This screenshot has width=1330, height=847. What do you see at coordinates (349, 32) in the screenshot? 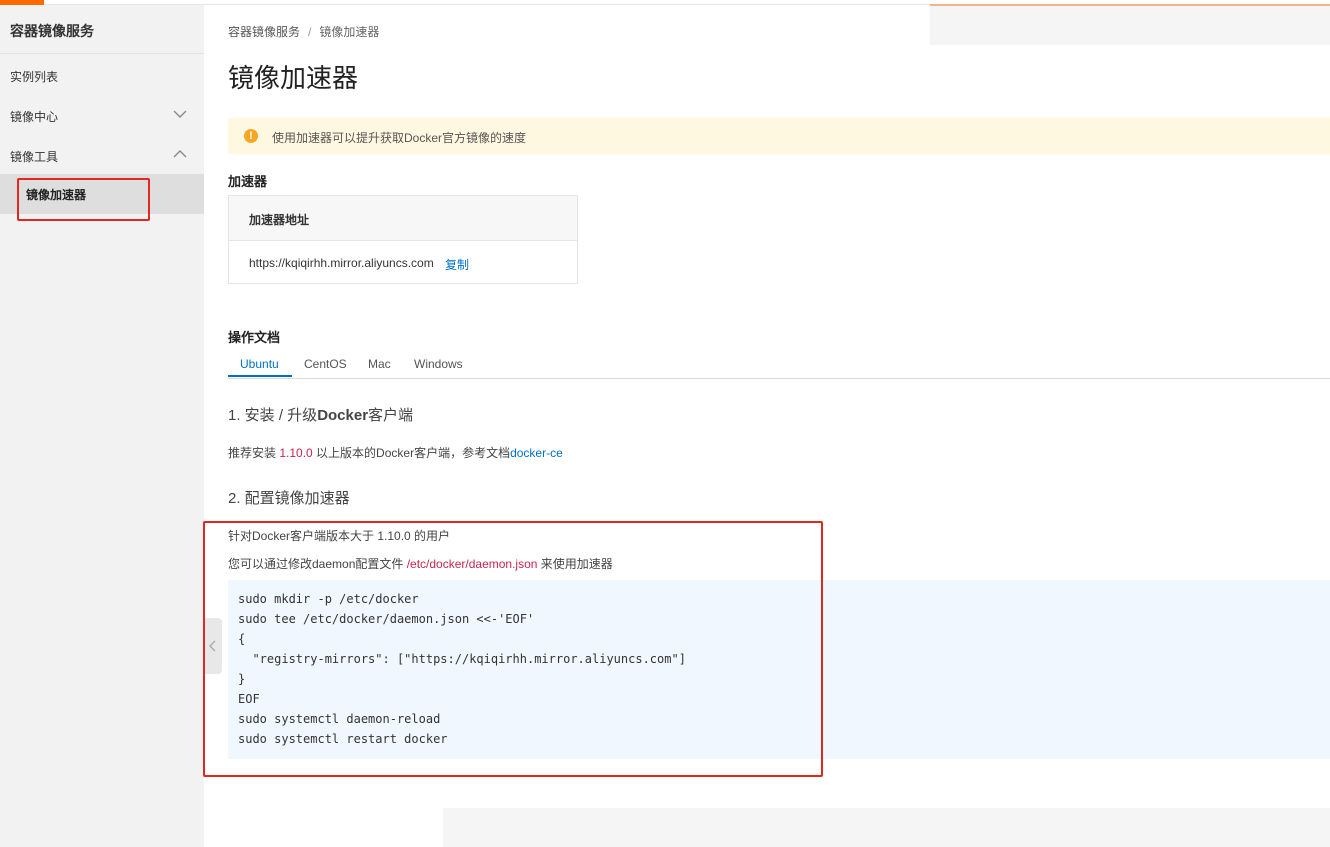
I see `breadcrumb-current: 镜像加速器` at bounding box center [349, 32].